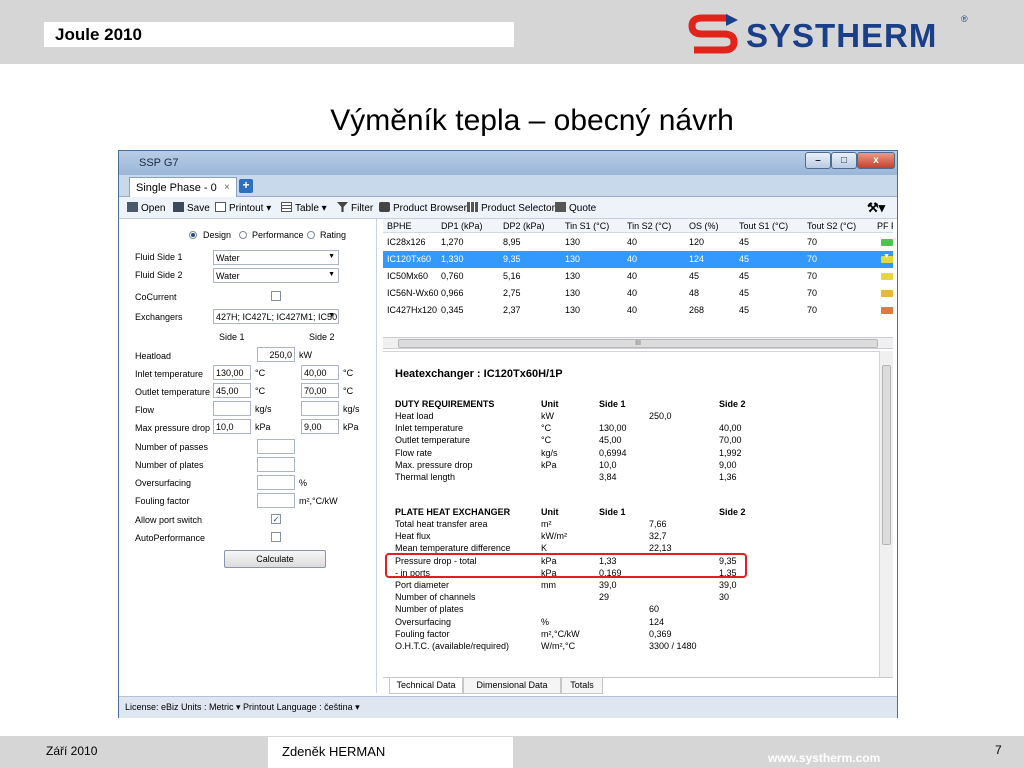  Describe the element at coordinates (276, 354) in the screenshot. I see `heatload-input: 250,0` at that location.